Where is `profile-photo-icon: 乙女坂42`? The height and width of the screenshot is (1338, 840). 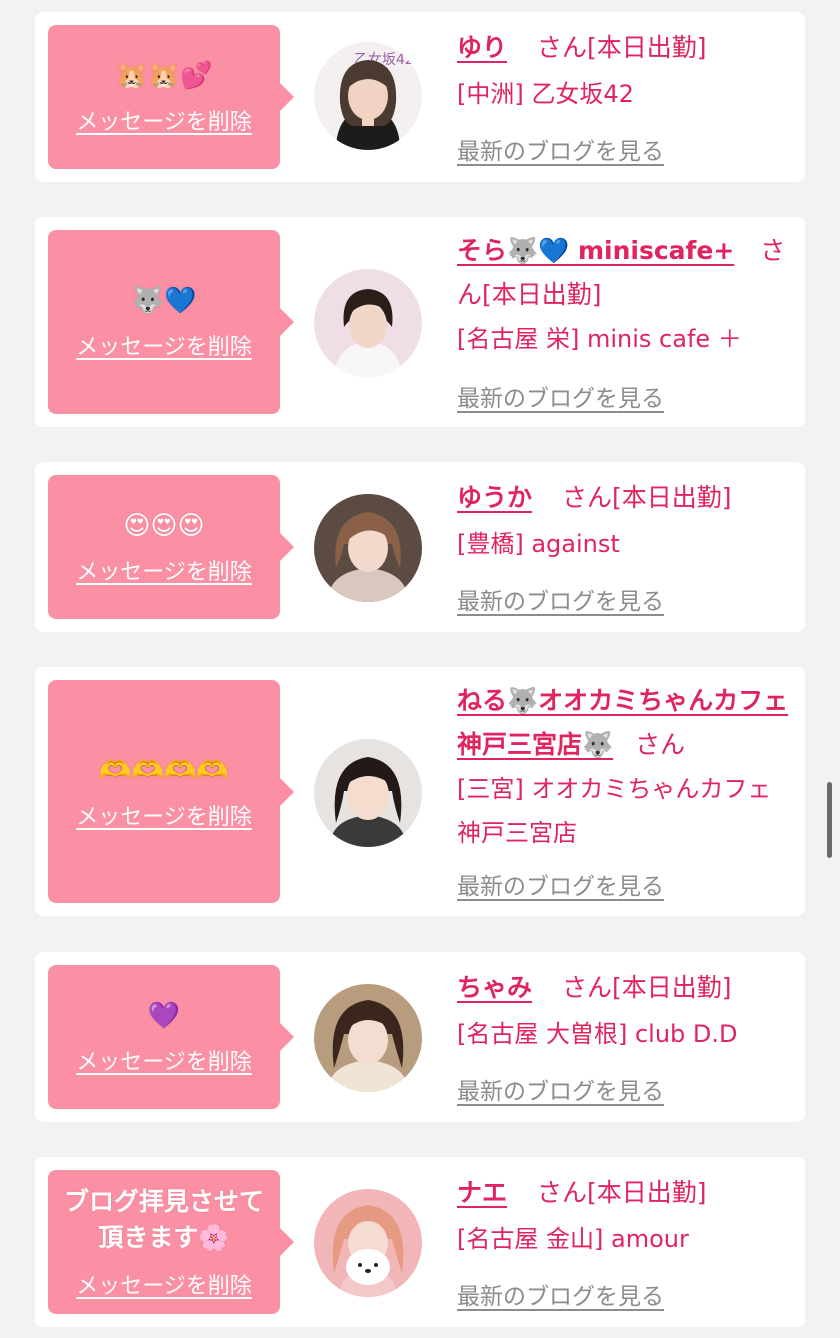
profile-photo-icon: 乙女坂42 is located at coordinates (368, 96).